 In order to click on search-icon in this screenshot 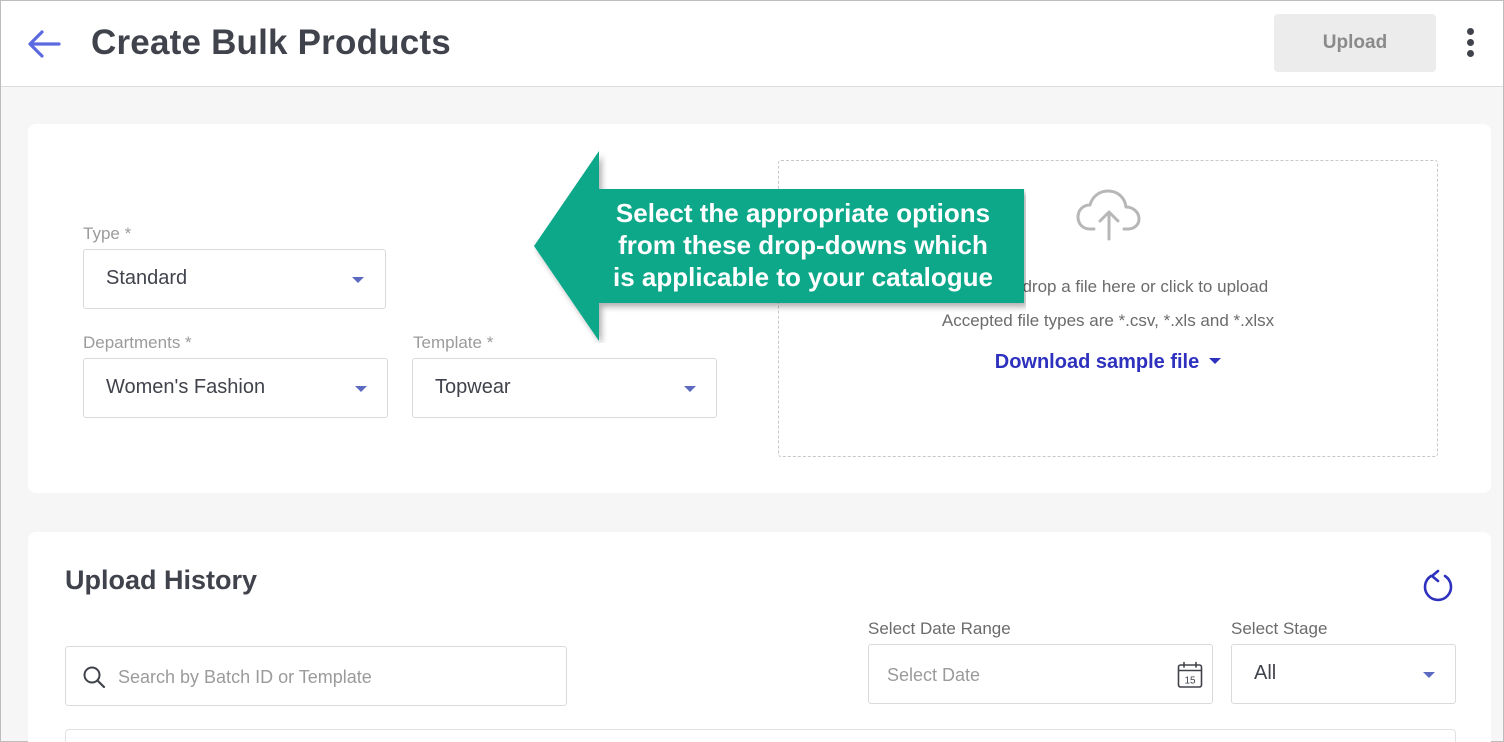, I will do `click(94, 677)`.